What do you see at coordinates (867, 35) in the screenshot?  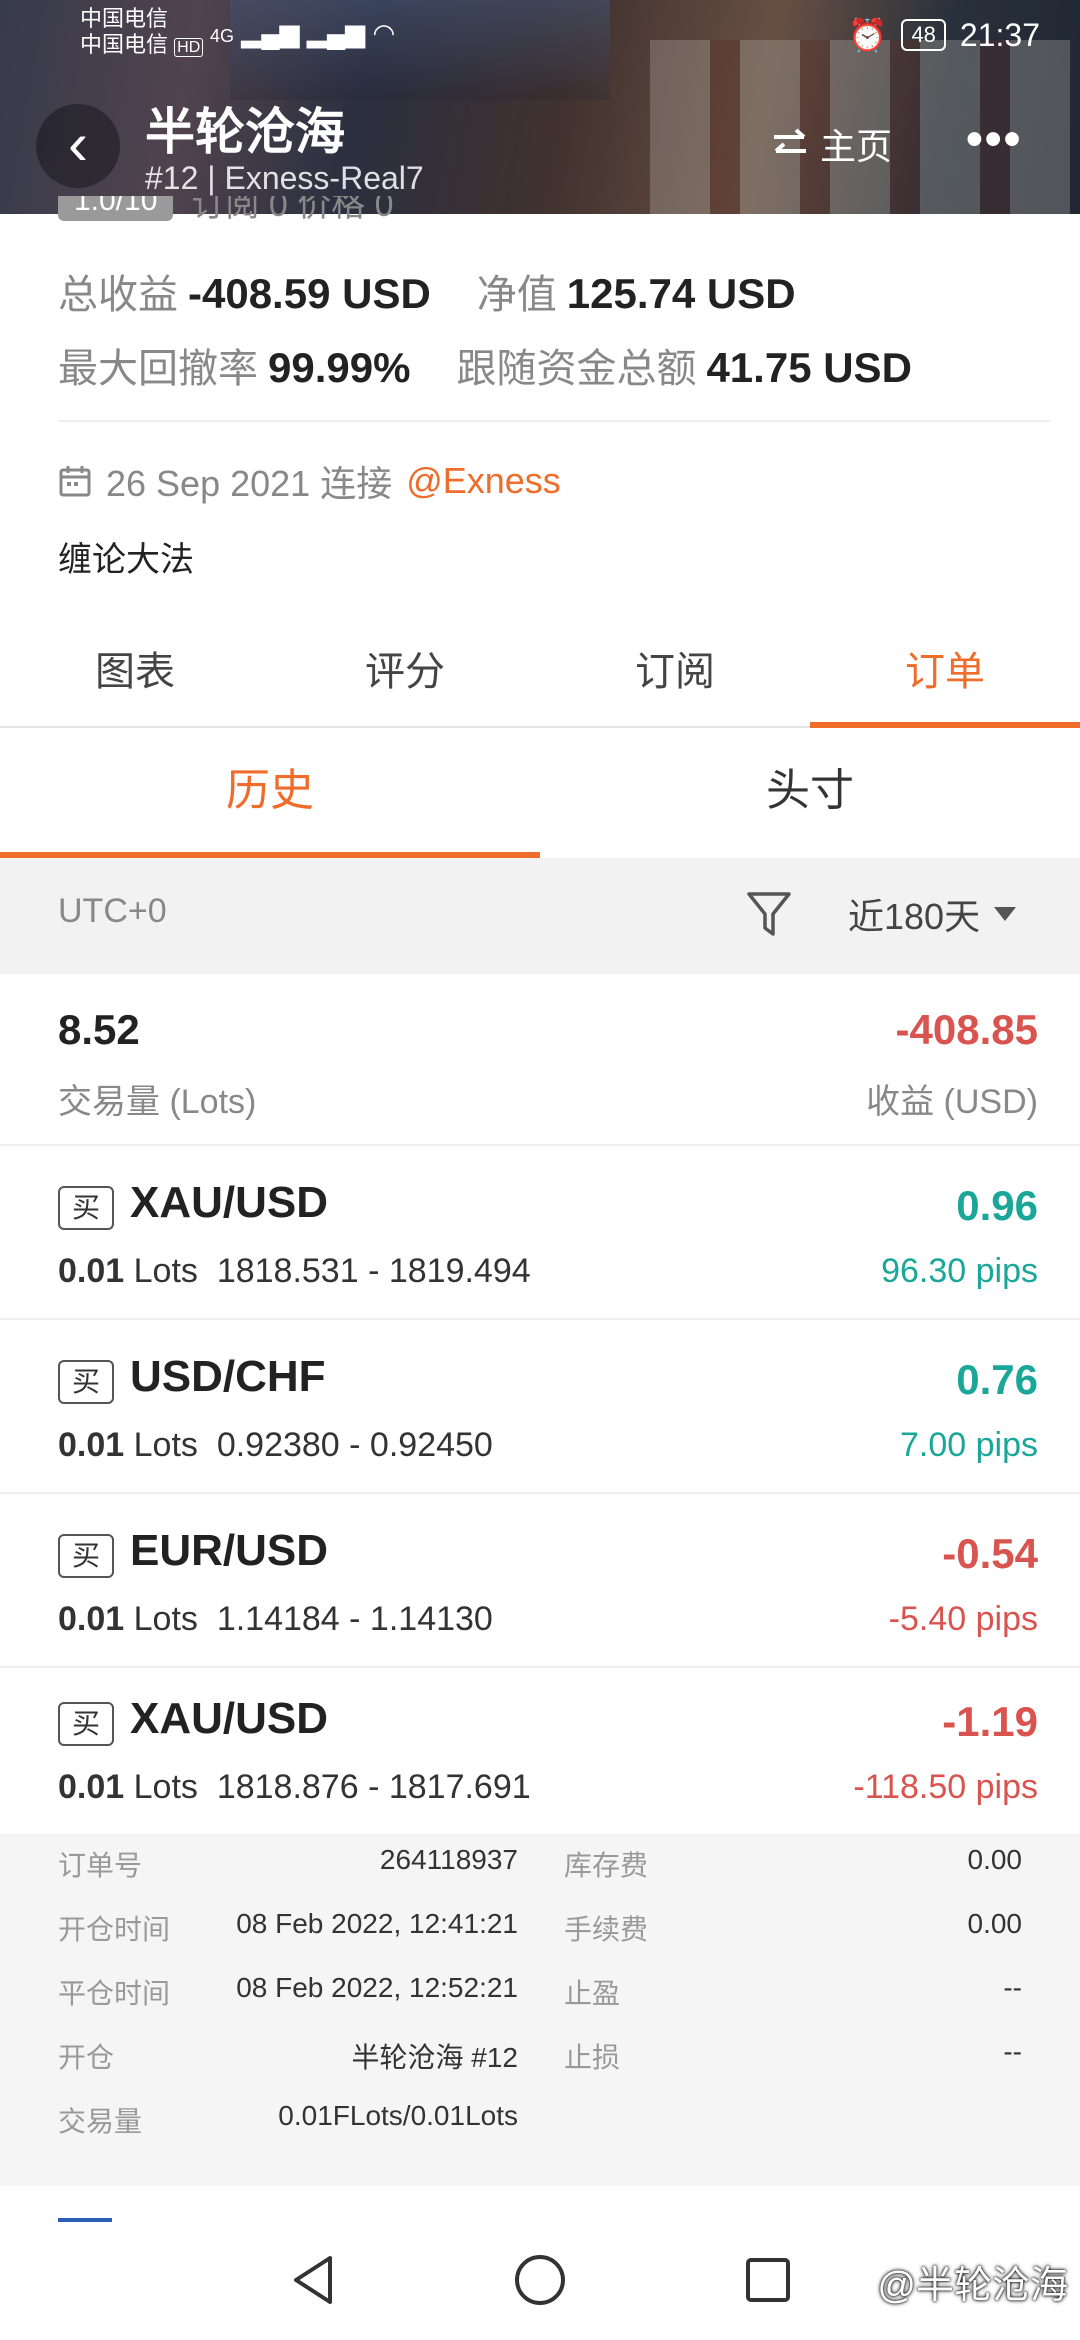 I see `alarm-icon: ⏰` at bounding box center [867, 35].